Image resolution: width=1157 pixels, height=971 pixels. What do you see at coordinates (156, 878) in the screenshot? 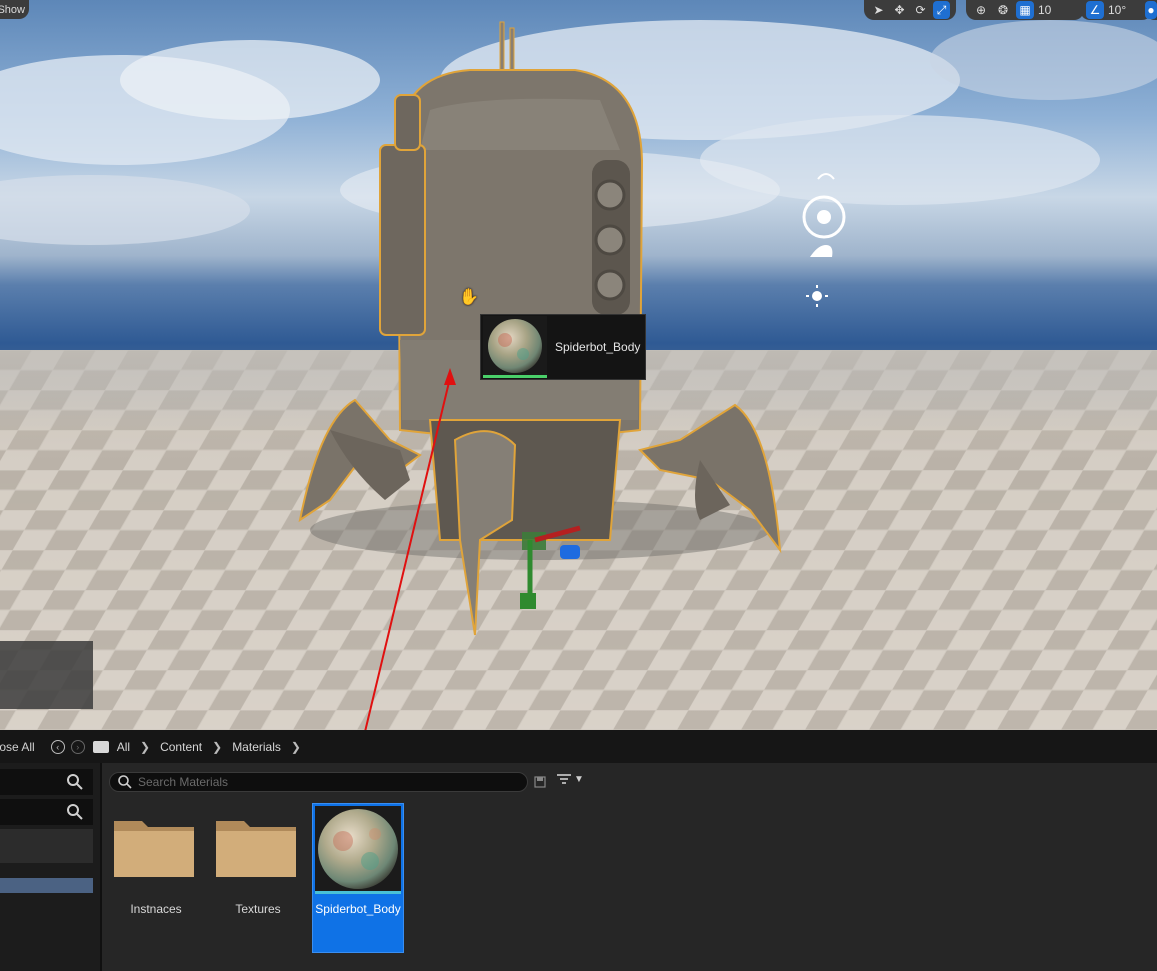
I see `asset-tile-folder: Instnaces` at bounding box center [156, 878].